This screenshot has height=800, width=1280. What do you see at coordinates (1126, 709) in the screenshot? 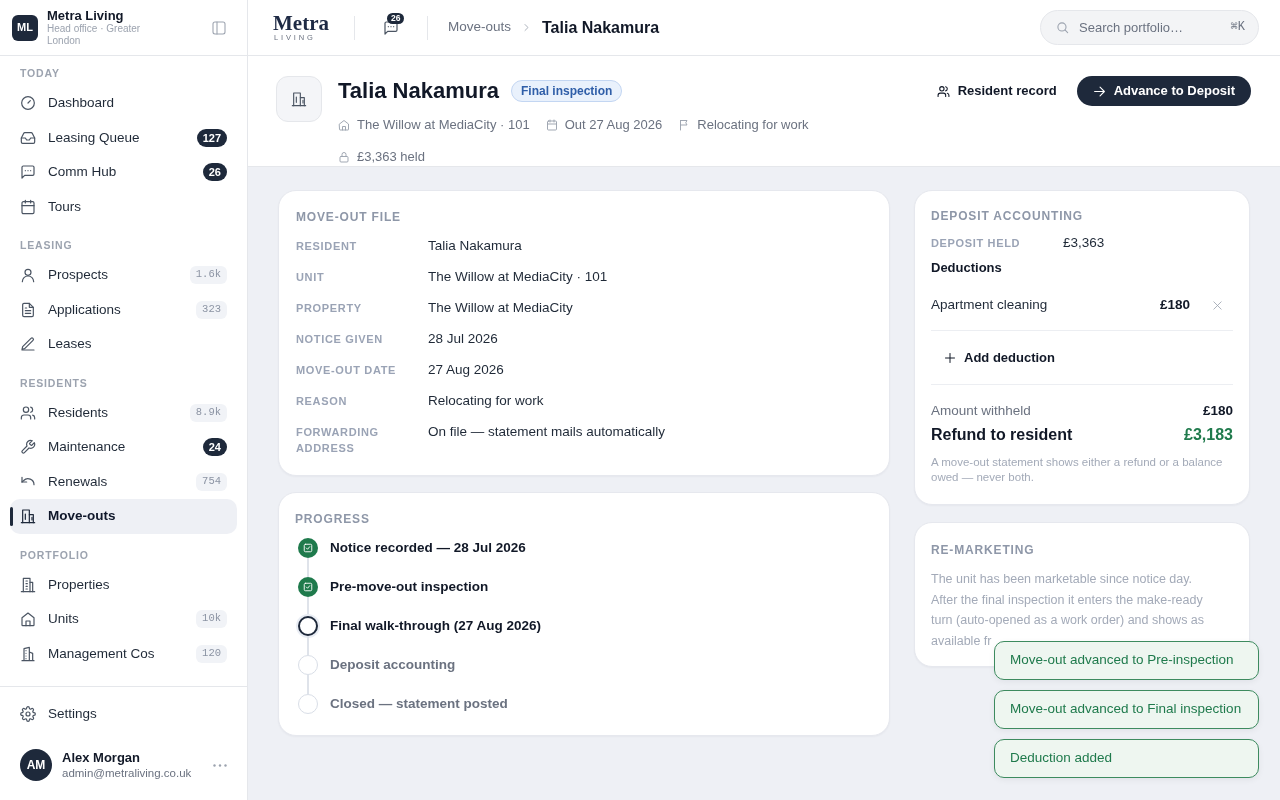
I see `toast-notification: Move-out advanced to Final inspection` at bounding box center [1126, 709].